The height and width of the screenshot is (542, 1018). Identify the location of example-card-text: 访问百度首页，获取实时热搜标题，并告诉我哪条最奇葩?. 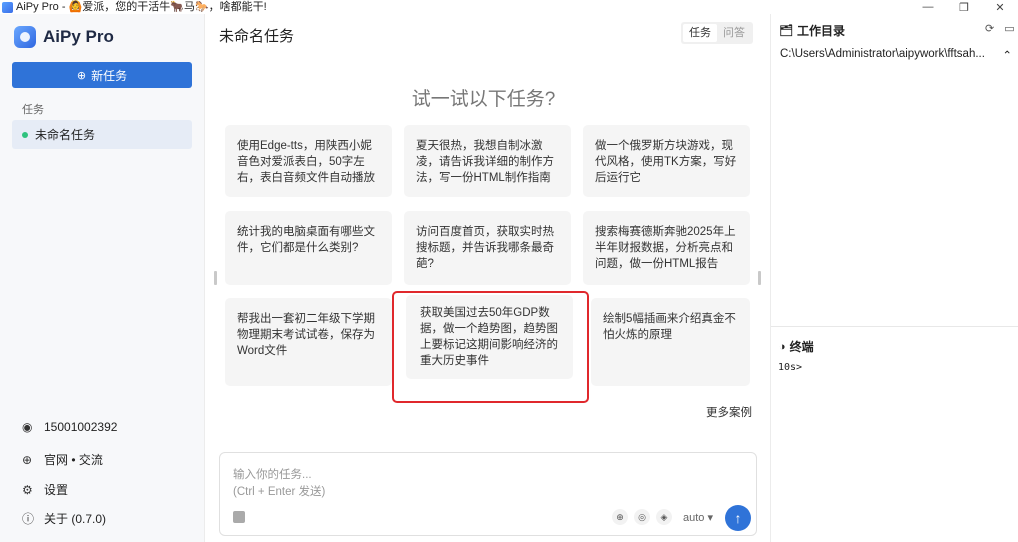
(485, 248).